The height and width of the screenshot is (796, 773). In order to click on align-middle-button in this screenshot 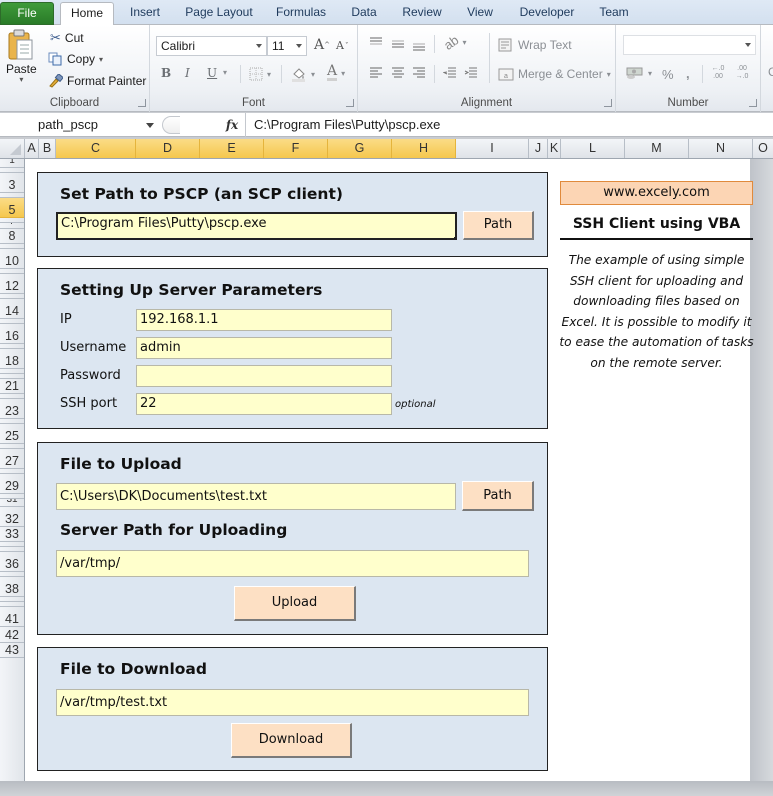, I will do `click(398, 44)`.